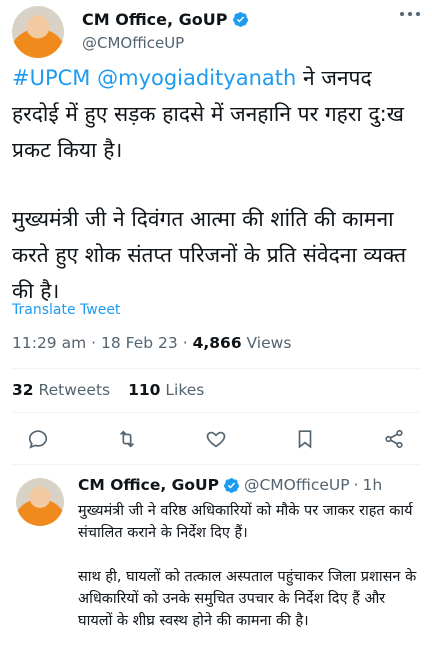  I want to click on reply-icon, so click(38, 439).